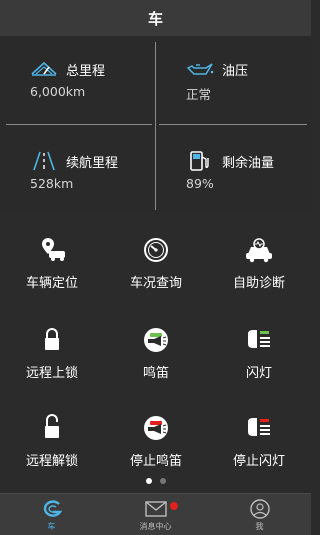  Describe the element at coordinates (52, 508) in the screenshot. I see `car-tab-icon` at that location.